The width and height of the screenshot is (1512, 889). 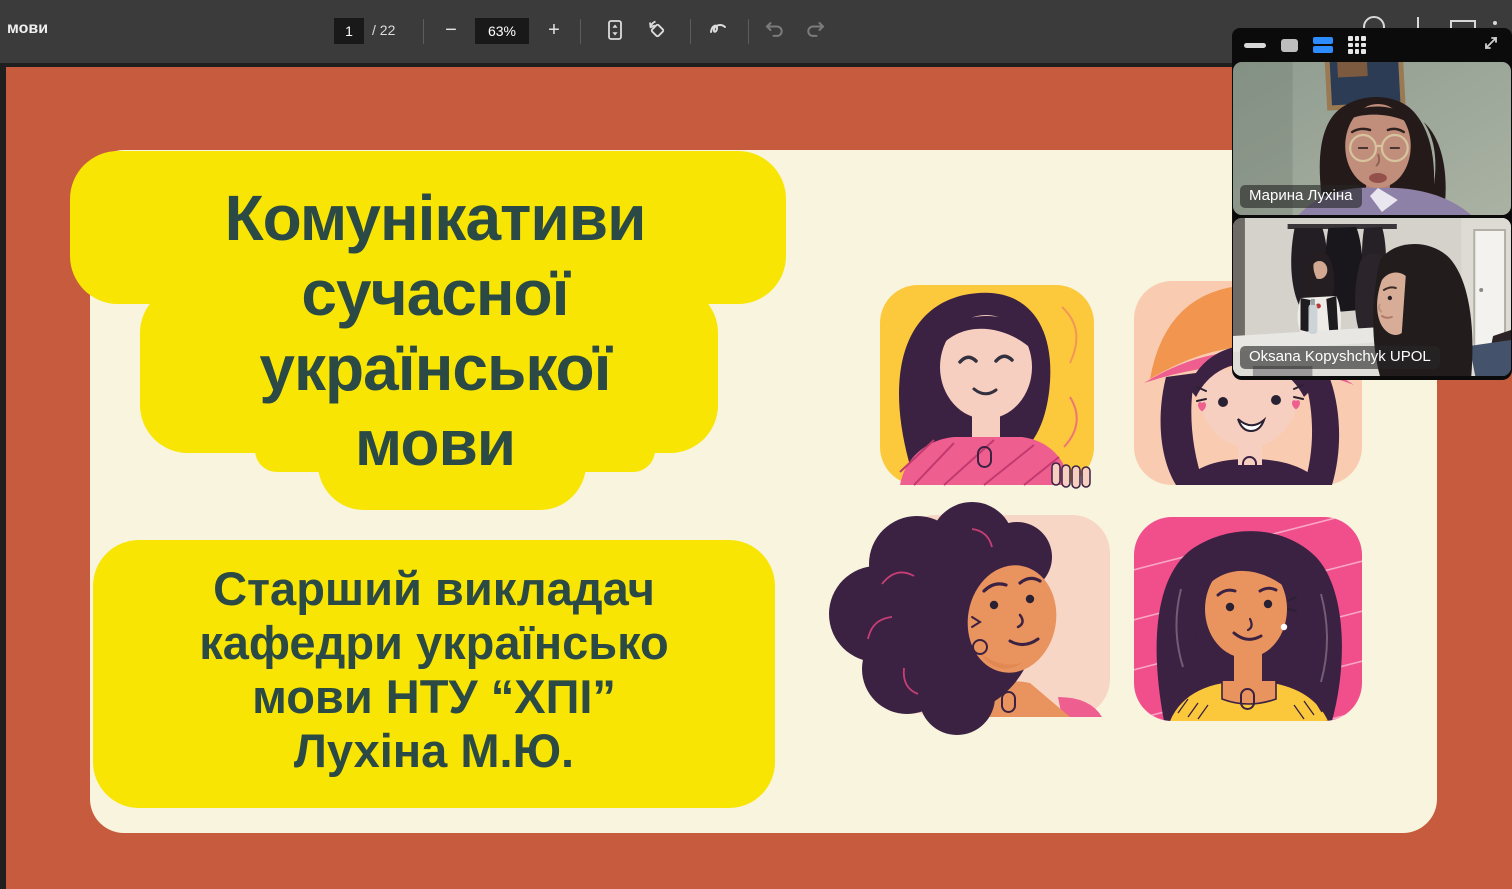 I want to click on zoom-level-value: 63%, so click(x=502, y=31).